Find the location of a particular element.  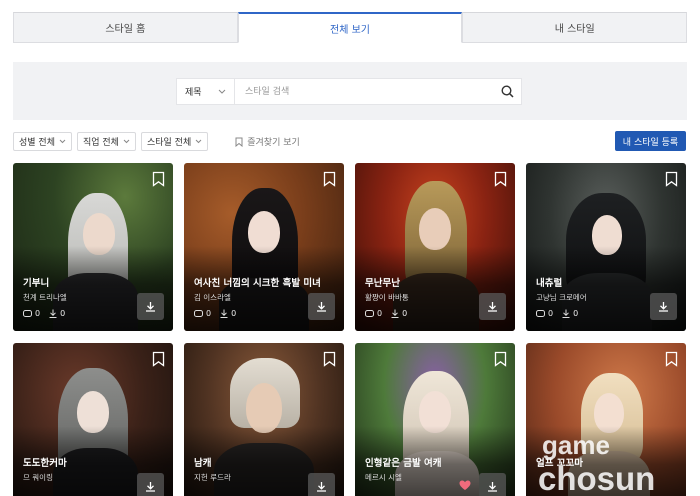

favorites-label: 즐겨찾기 보기 is located at coordinates (273, 143).